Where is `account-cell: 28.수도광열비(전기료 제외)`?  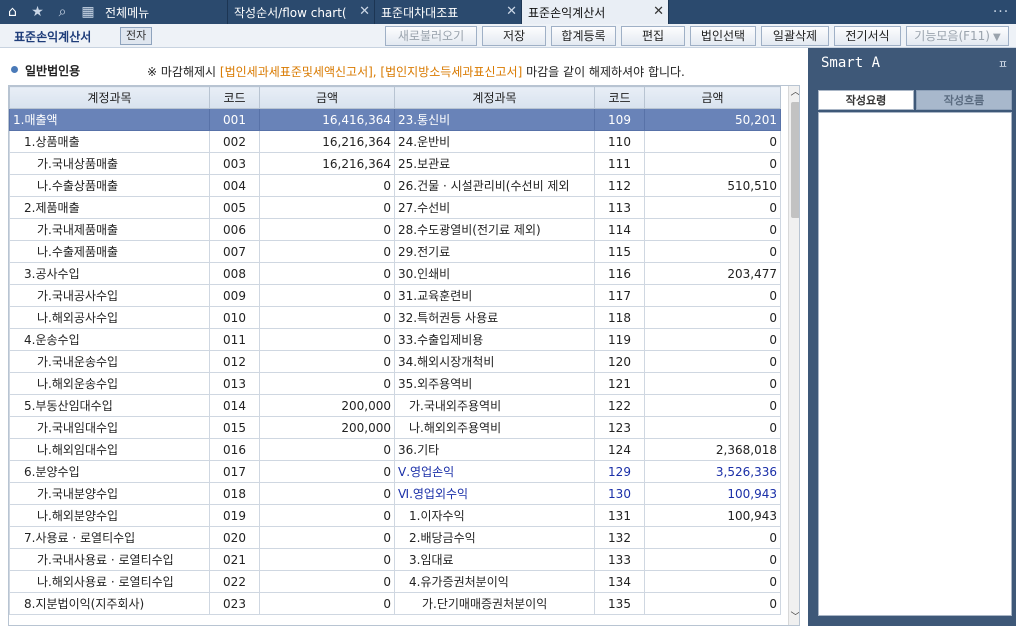
account-cell: 28.수도광열비(전기료 제외) is located at coordinates (494, 229).